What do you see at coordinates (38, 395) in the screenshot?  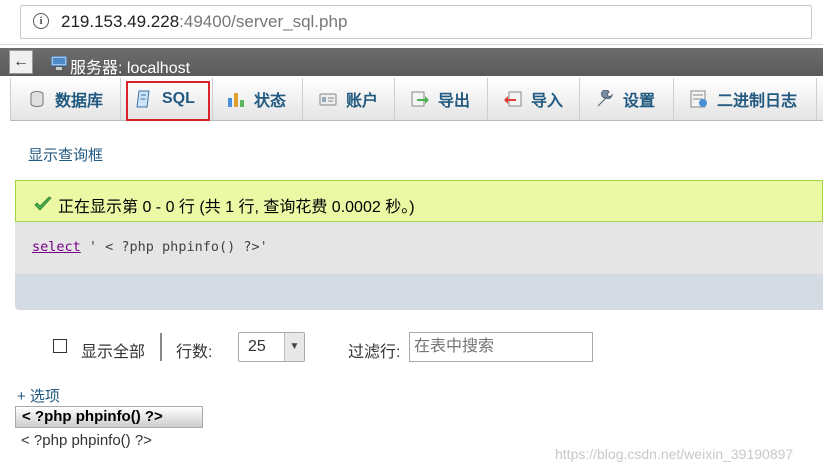 I see `options-link: + 选项` at bounding box center [38, 395].